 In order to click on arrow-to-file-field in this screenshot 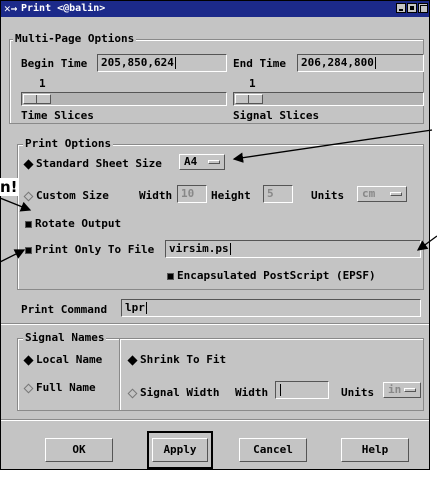, I will do `click(426, 243)`.